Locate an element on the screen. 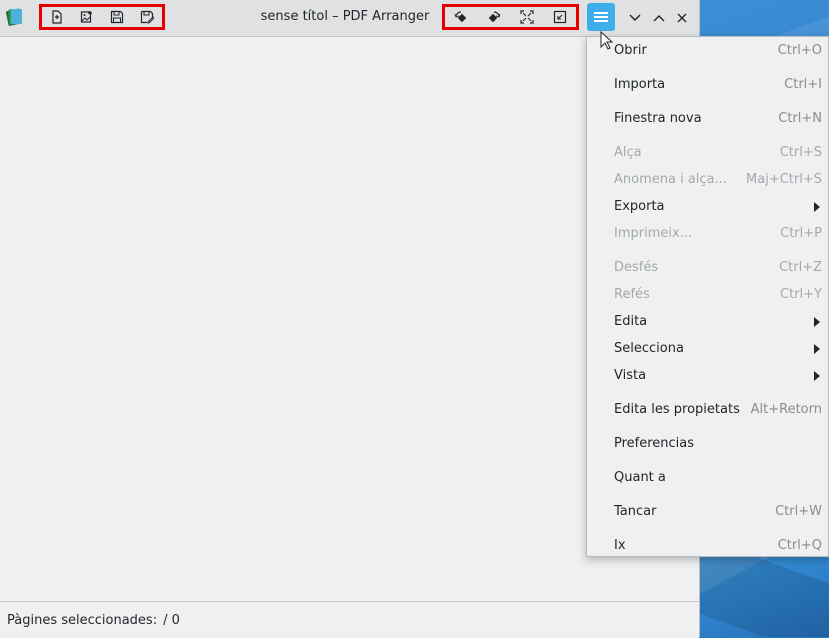 This screenshot has height=638, width=829. rotate-right-button is located at coordinates (494, 17).